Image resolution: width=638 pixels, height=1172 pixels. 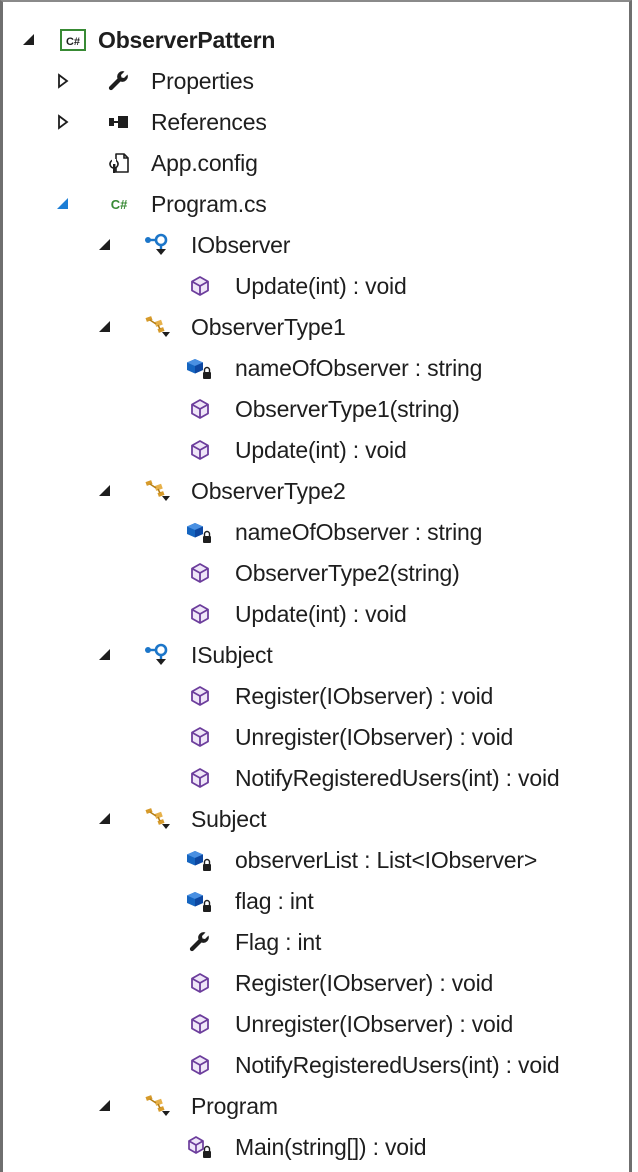 What do you see at coordinates (229, 819) in the screenshot?
I see `type-label: Subject` at bounding box center [229, 819].